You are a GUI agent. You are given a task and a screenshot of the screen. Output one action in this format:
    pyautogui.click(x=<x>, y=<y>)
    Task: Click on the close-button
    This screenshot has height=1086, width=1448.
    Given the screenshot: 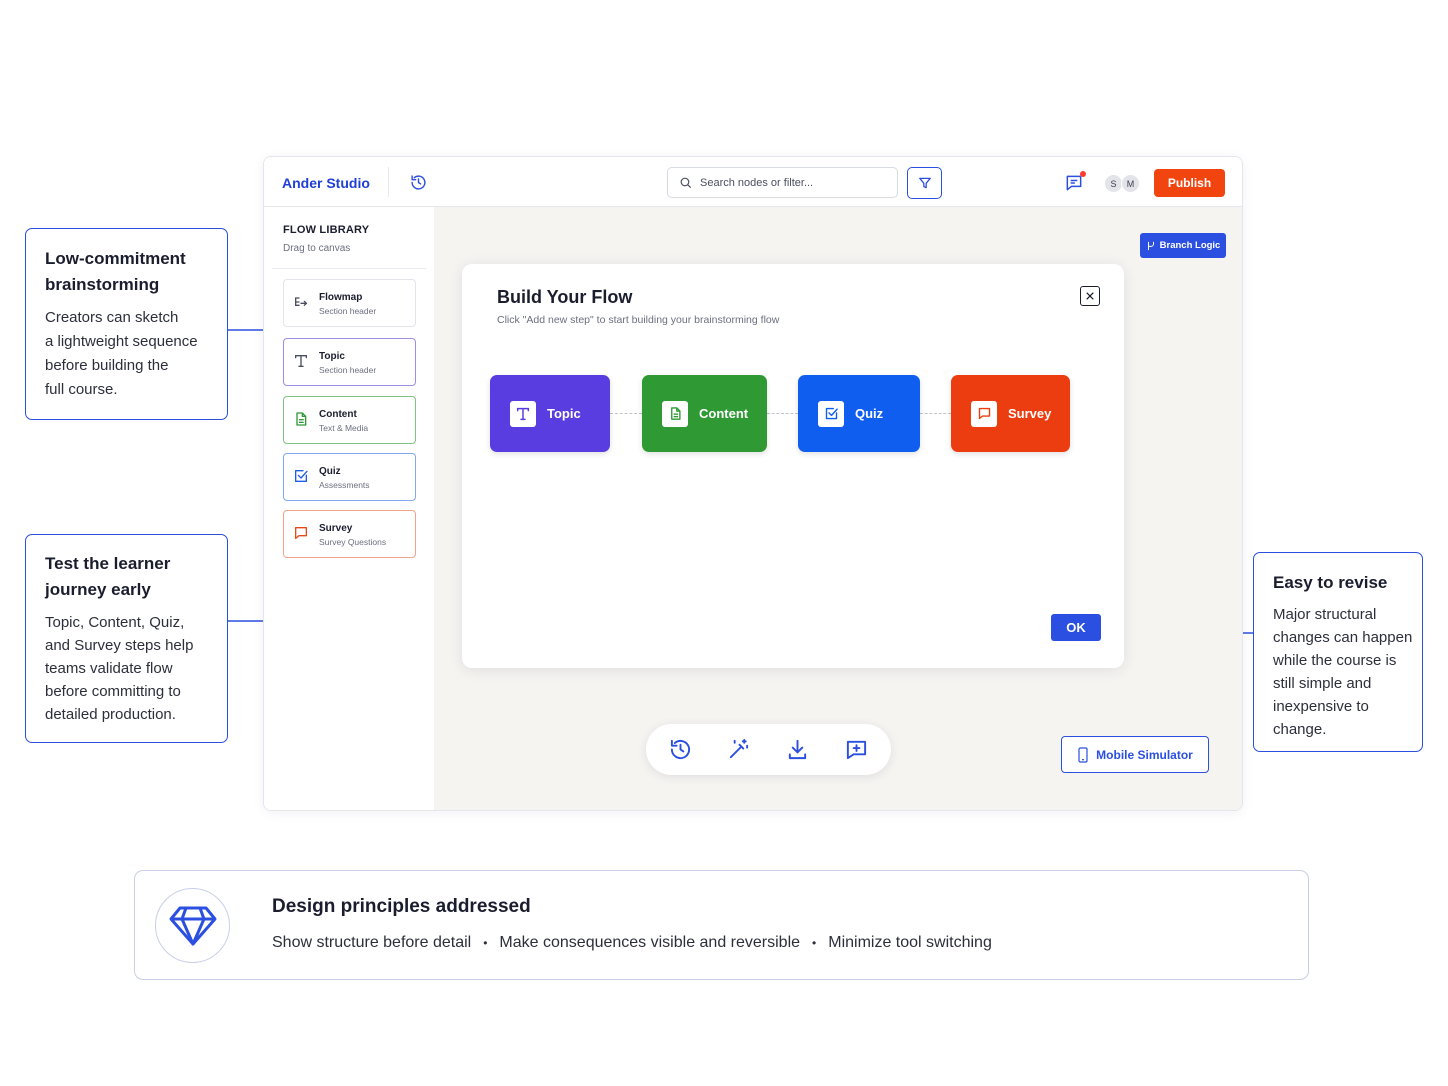 What is the action you would take?
    pyautogui.click(x=1090, y=296)
    